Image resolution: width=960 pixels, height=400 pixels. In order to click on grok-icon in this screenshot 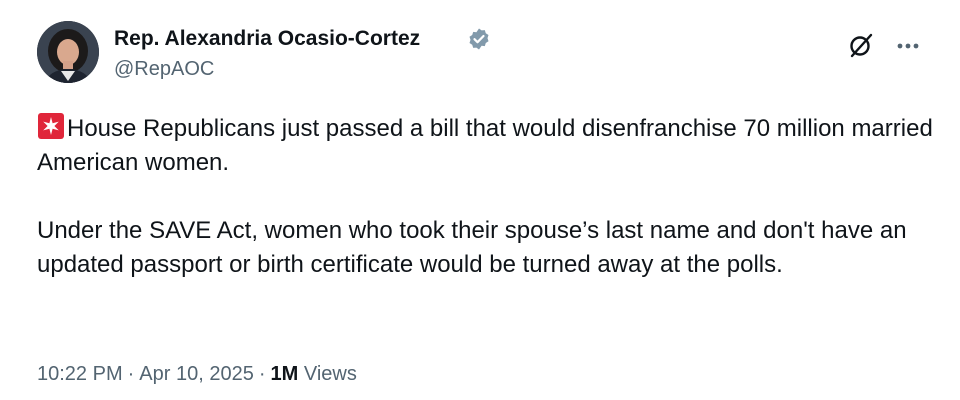, I will do `click(861, 45)`.